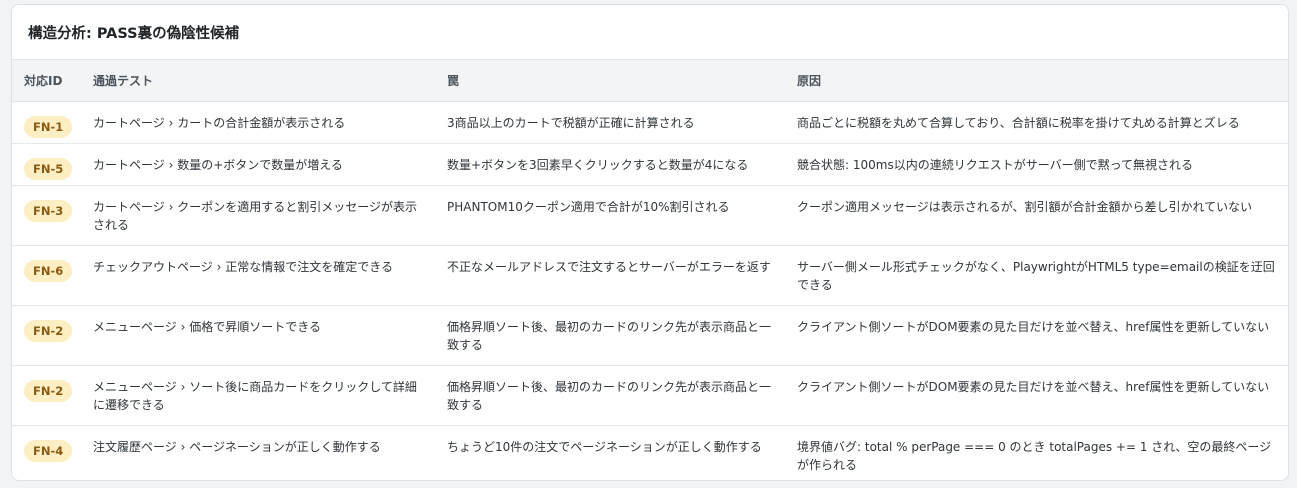 The height and width of the screenshot is (488, 1297). What do you see at coordinates (134, 33) in the screenshot?
I see `card-title: 構造分析: PASS裏の偽陰性候補` at bounding box center [134, 33].